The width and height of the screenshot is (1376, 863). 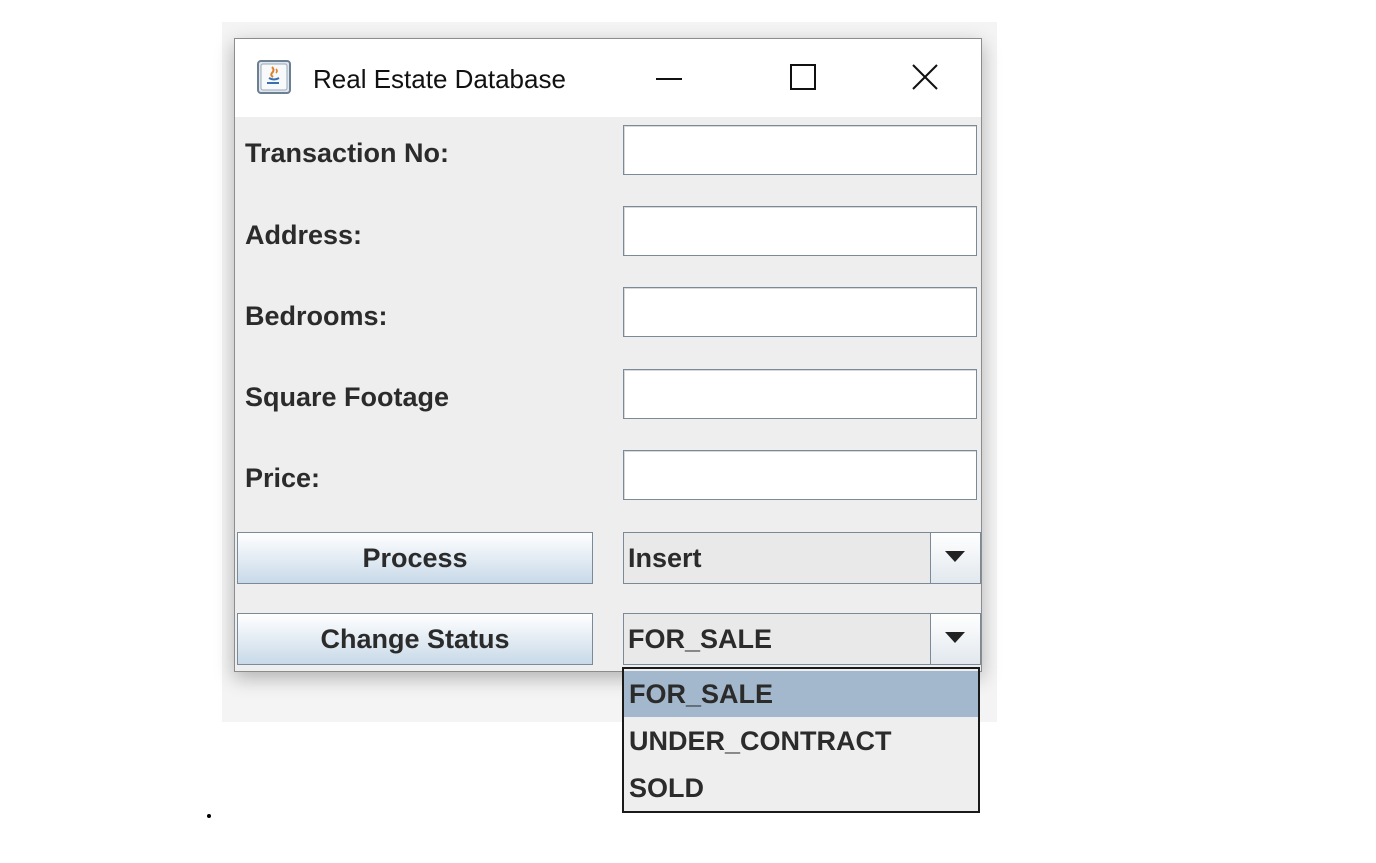 I want to click on transaction-no-input, so click(x=800, y=150).